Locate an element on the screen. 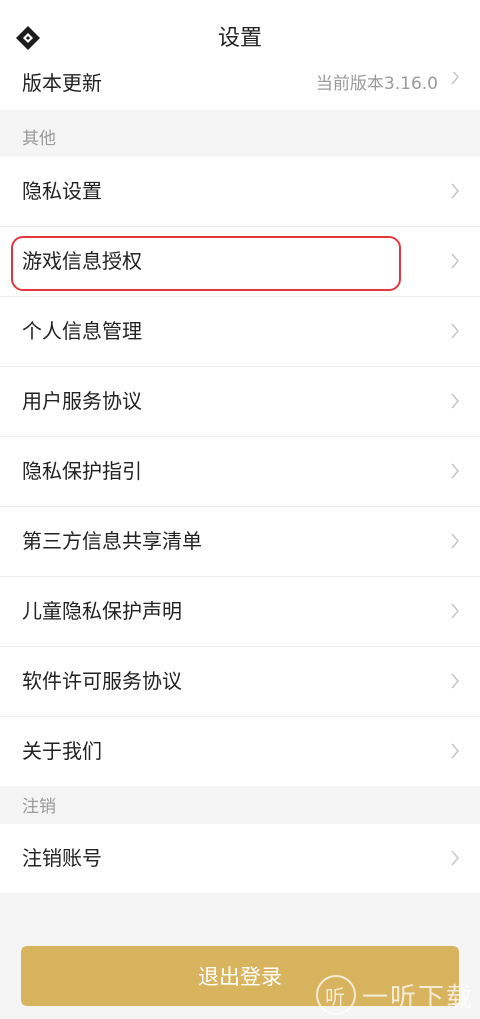 This screenshot has width=480, height=1019. list-item-children-privacy-statement: 儿童隐私保护声明 is located at coordinates (240, 612).